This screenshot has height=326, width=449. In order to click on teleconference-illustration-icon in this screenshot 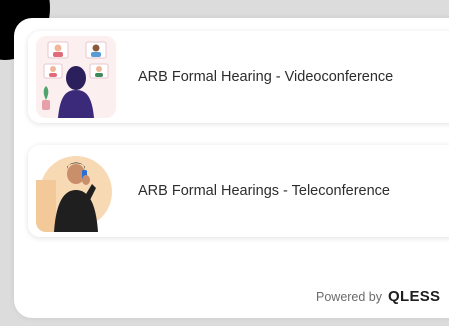, I will do `click(76, 191)`.